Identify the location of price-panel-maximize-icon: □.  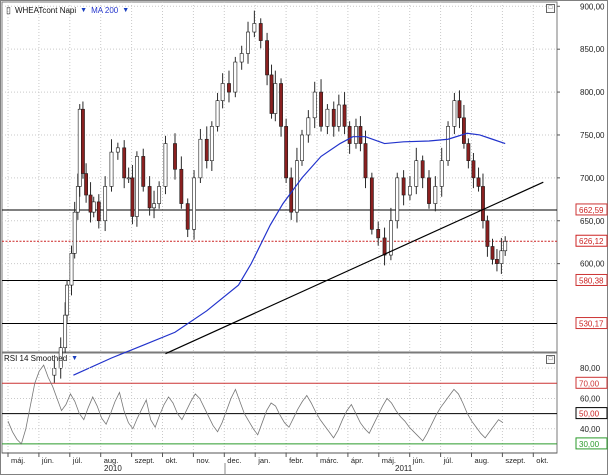
(550, 8).